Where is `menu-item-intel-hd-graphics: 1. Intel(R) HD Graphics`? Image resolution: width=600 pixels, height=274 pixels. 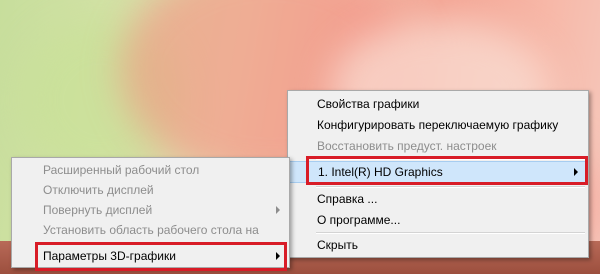
menu-item-intel-hd-graphics: 1. Intel(R) HD Graphics is located at coordinates (438, 172).